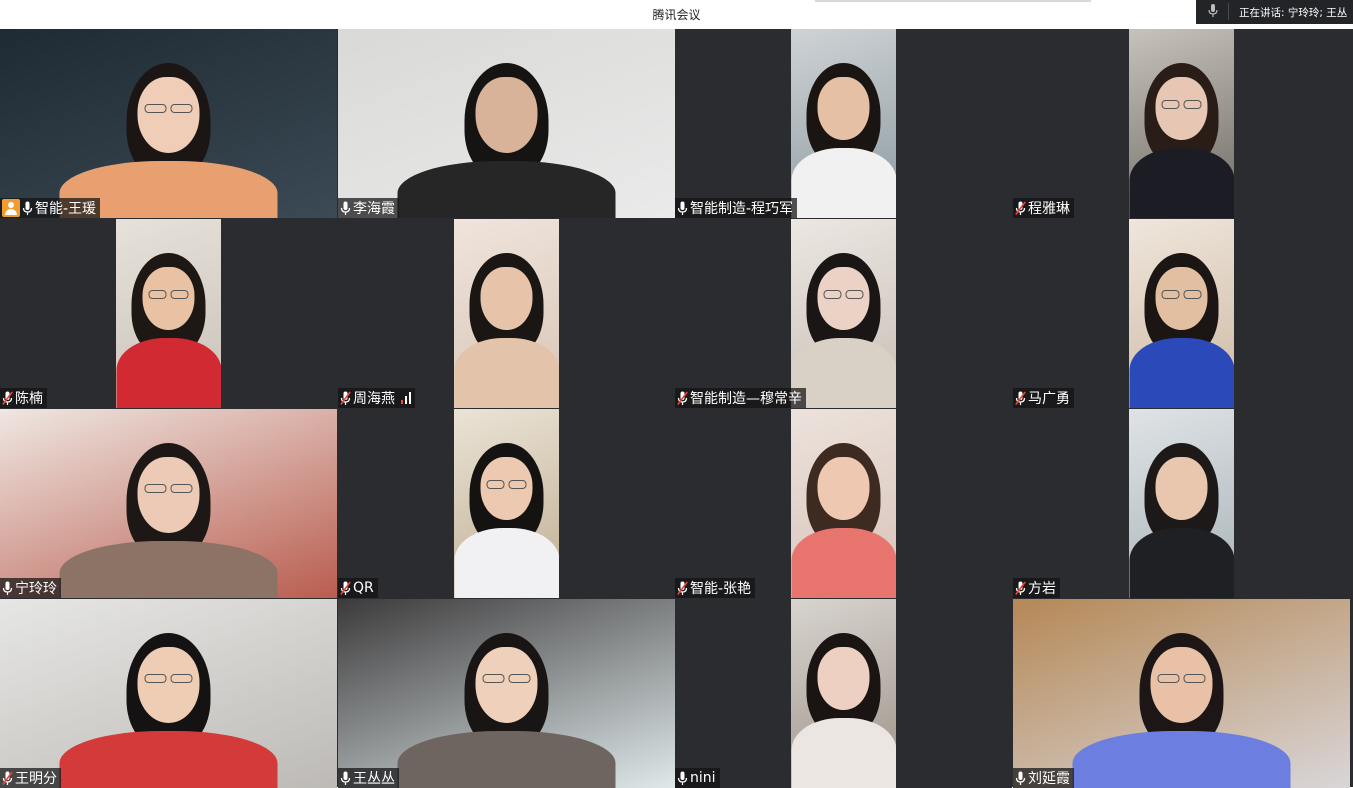 This screenshot has height=788, width=1353. What do you see at coordinates (697, 778) in the screenshot?
I see `participant-nametag: nini` at bounding box center [697, 778].